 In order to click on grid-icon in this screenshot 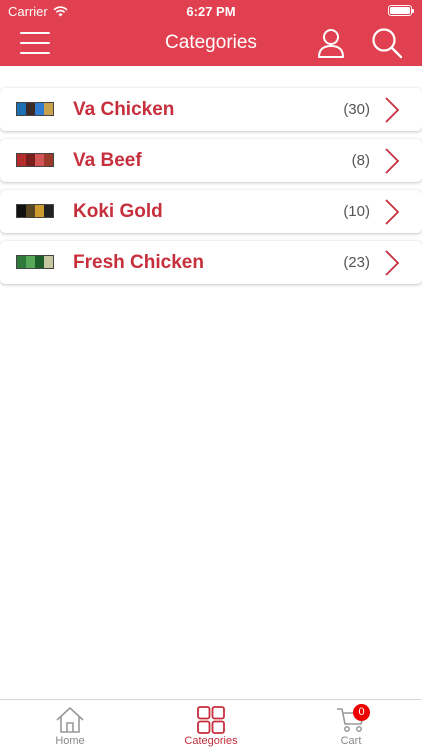, I will do `click(211, 720)`.